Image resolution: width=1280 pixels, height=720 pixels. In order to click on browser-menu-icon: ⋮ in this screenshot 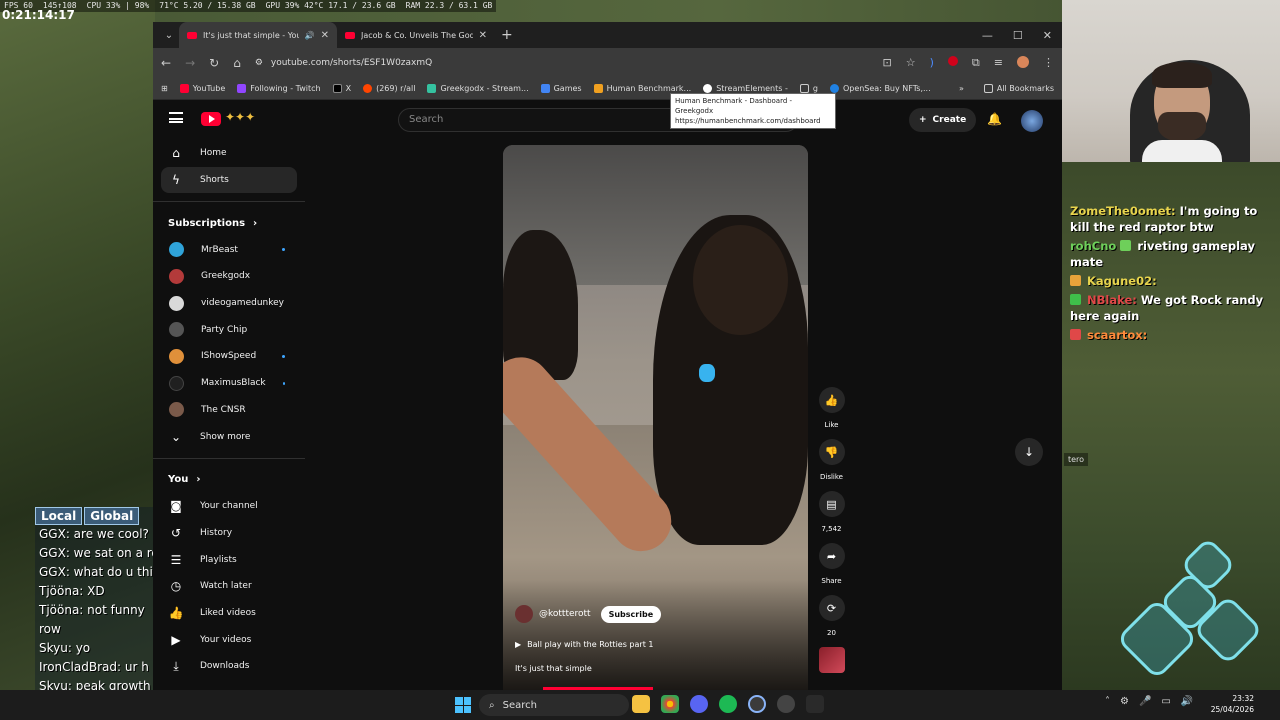, I will do `click(1048, 63)`.